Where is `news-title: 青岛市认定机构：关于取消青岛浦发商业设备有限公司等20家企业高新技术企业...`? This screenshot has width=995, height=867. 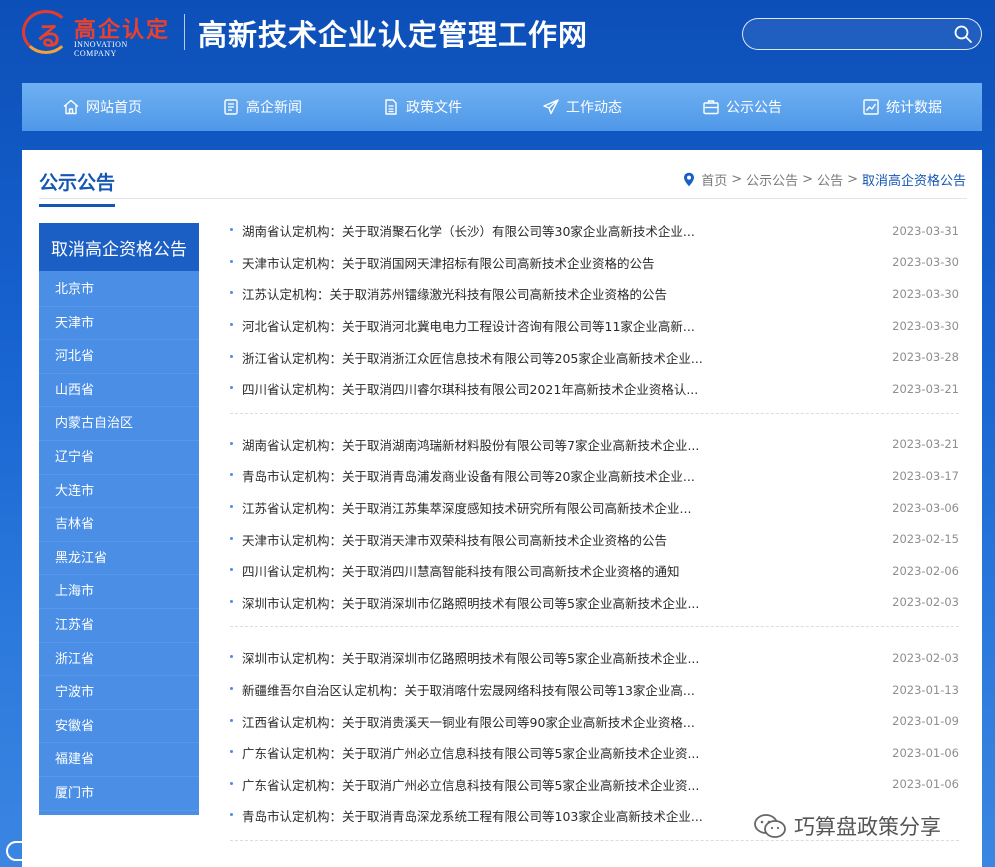
news-title: 青岛市认定机构：关于取消青岛浦发商业设备有限公司等20家企业高新技术企业... is located at coordinates (462, 475).